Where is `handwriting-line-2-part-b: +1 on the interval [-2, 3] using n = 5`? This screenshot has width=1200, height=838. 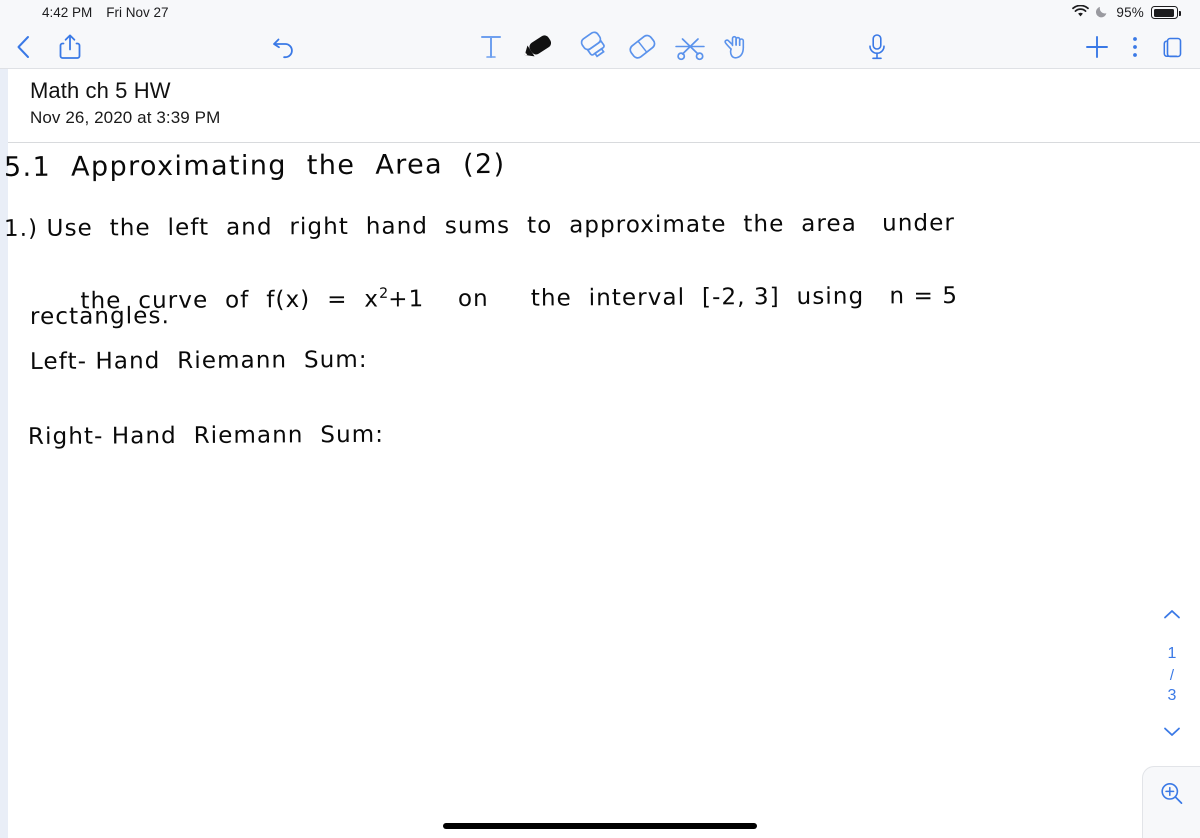 handwriting-line-2-part-b: +1 on the interval [-2, 3] using n = 5 is located at coordinates (673, 297).